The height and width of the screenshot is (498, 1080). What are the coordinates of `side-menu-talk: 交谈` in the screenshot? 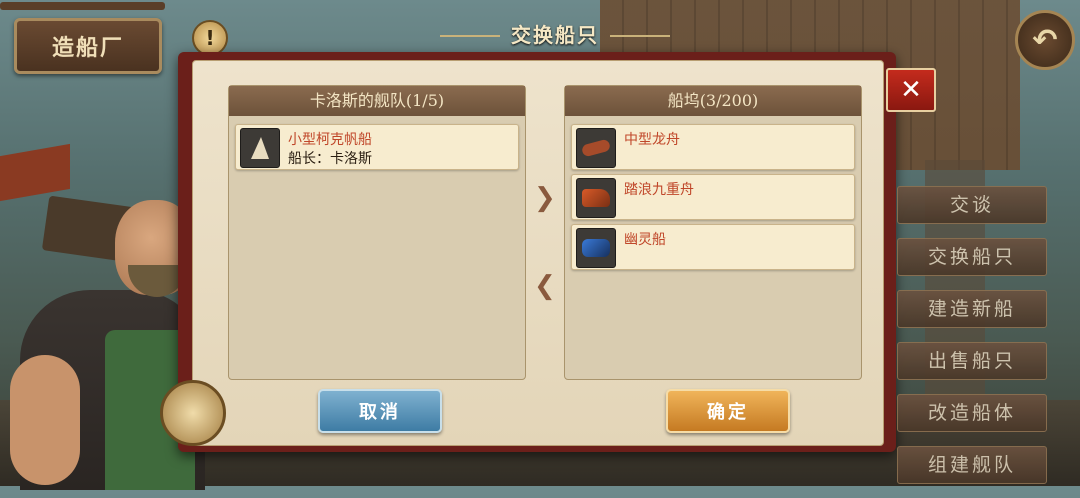 It's located at (972, 205).